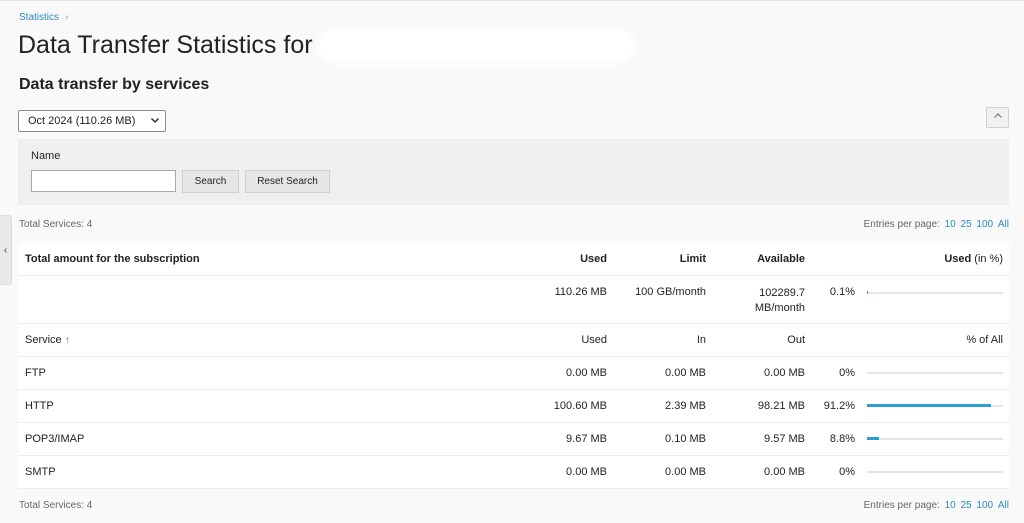 The height and width of the screenshot is (523, 1024). What do you see at coordinates (513, 406) in the screenshot?
I see `table-row: HTTP 100.60 MB 2.39 MB 98.21 MB 91.2%` at bounding box center [513, 406].